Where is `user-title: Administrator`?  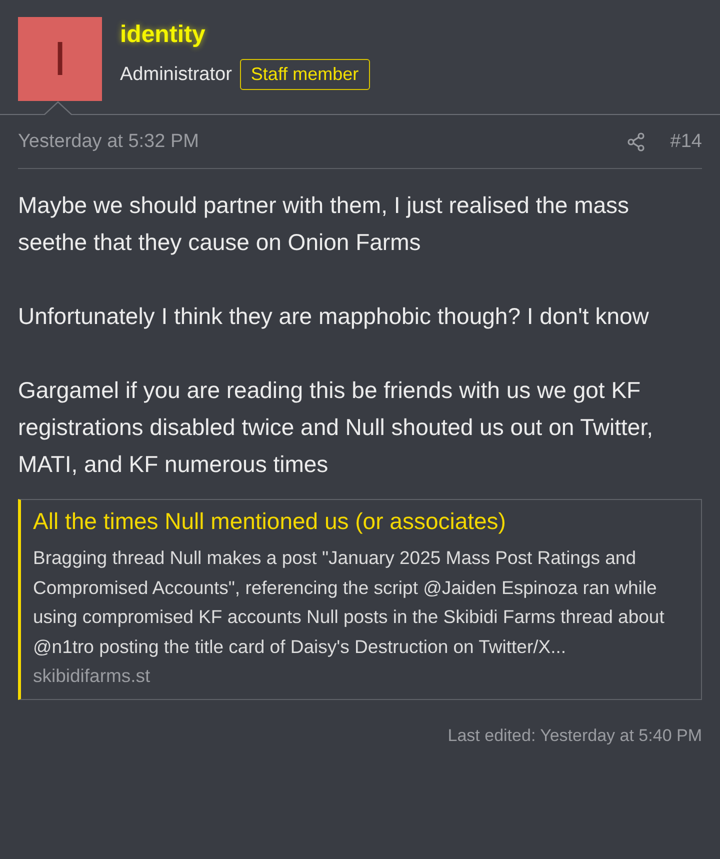 user-title: Administrator is located at coordinates (176, 75).